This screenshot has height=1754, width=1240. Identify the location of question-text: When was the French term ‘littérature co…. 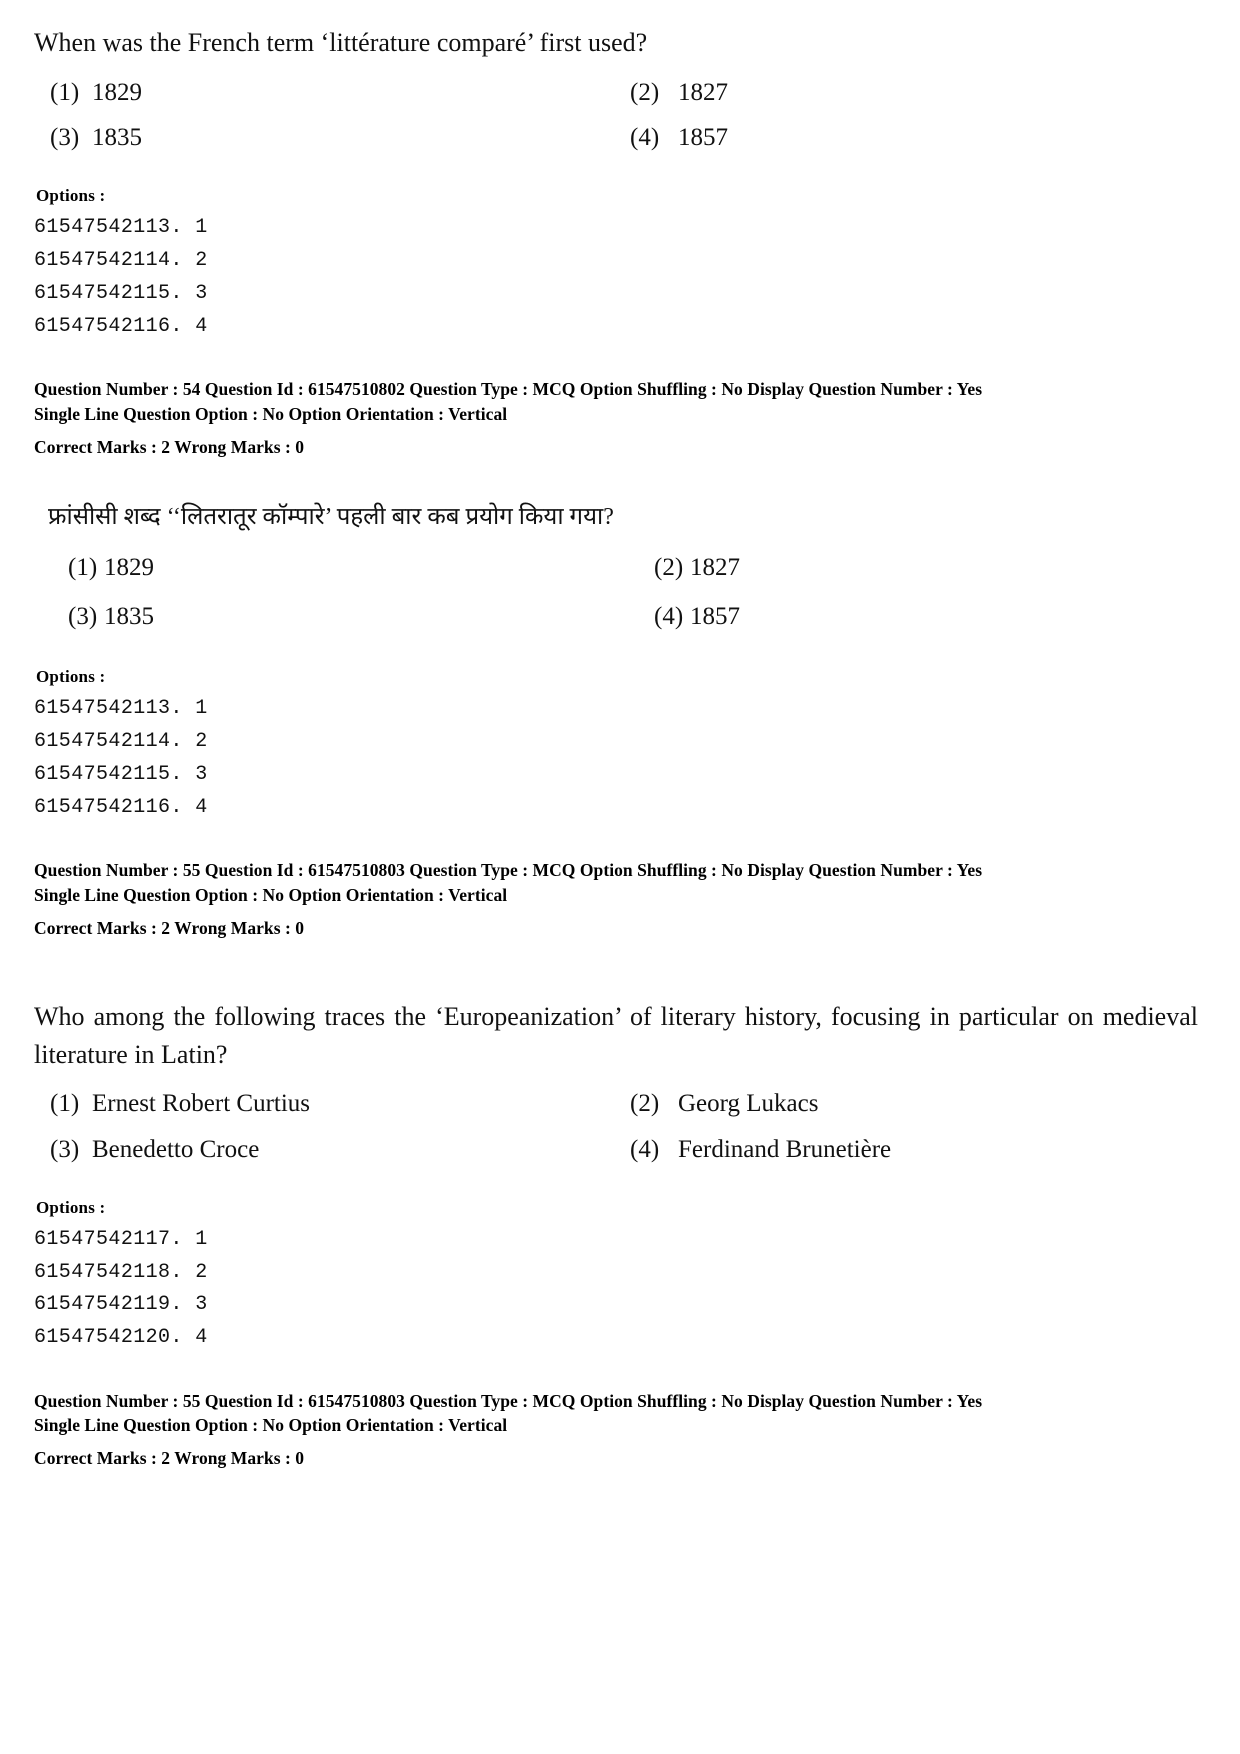
(341, 42).